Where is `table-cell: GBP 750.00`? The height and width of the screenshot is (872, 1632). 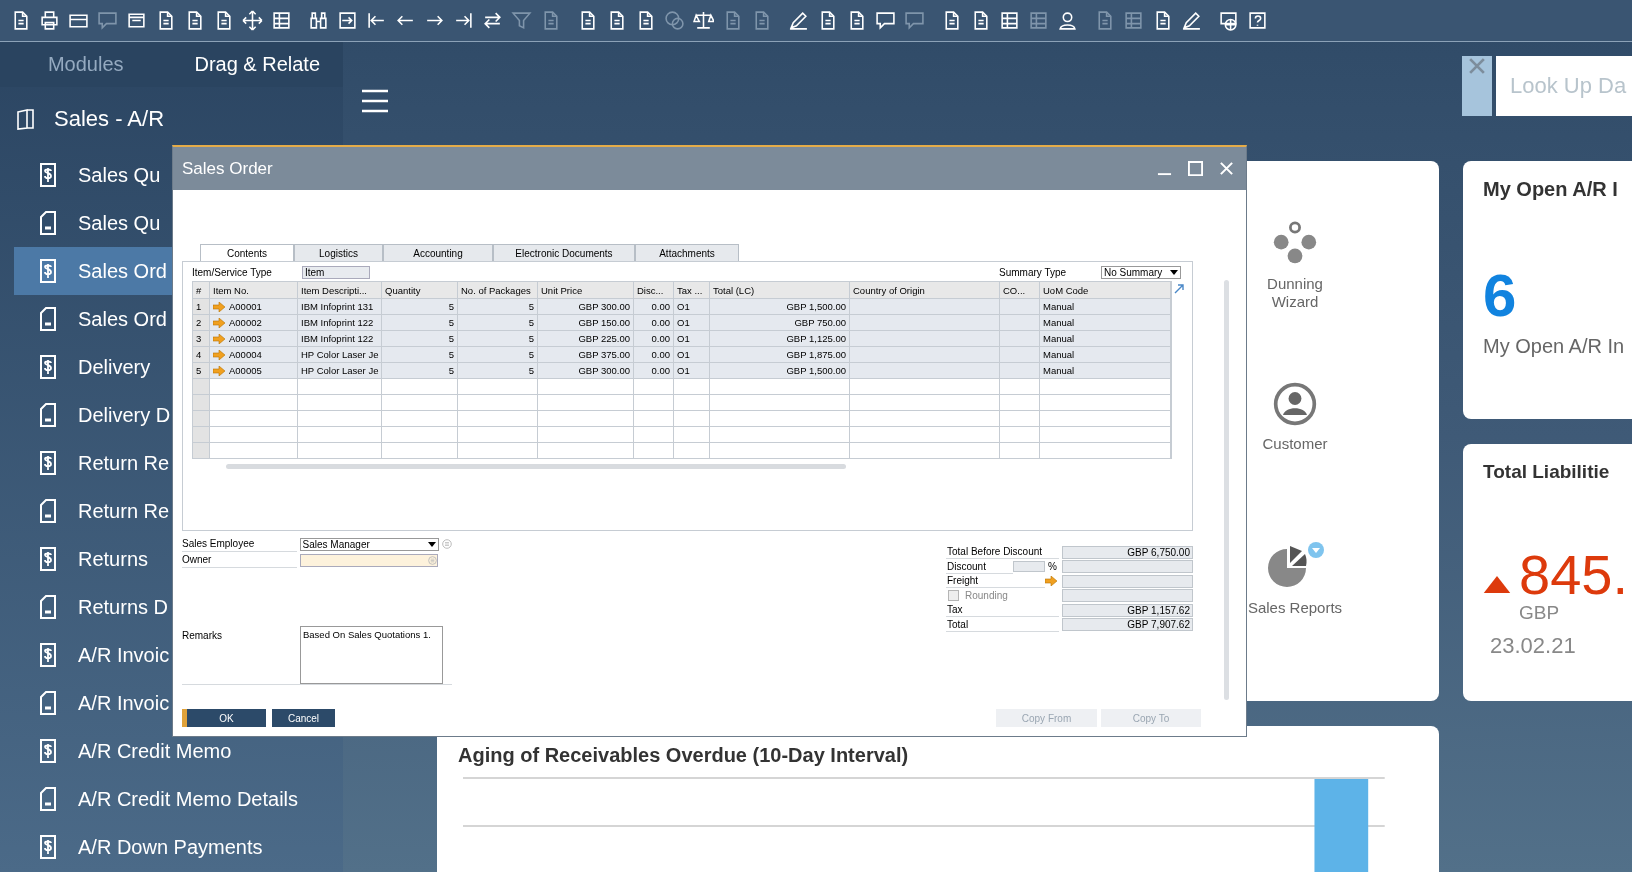
table-cell: GBP 750.00 is located at coordinates (780, 323).